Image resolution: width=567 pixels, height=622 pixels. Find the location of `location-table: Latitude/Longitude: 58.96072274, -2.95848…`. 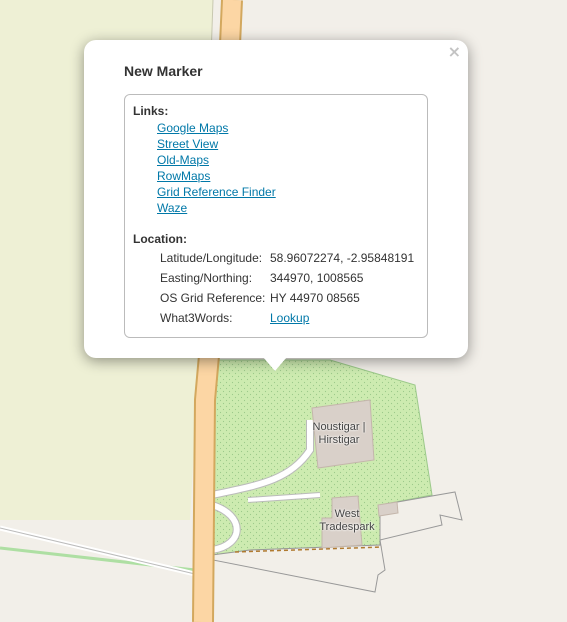

location-table: Latitude/Longitude: 58.96072274, -2.95848… is located at coordinates (287, 290).